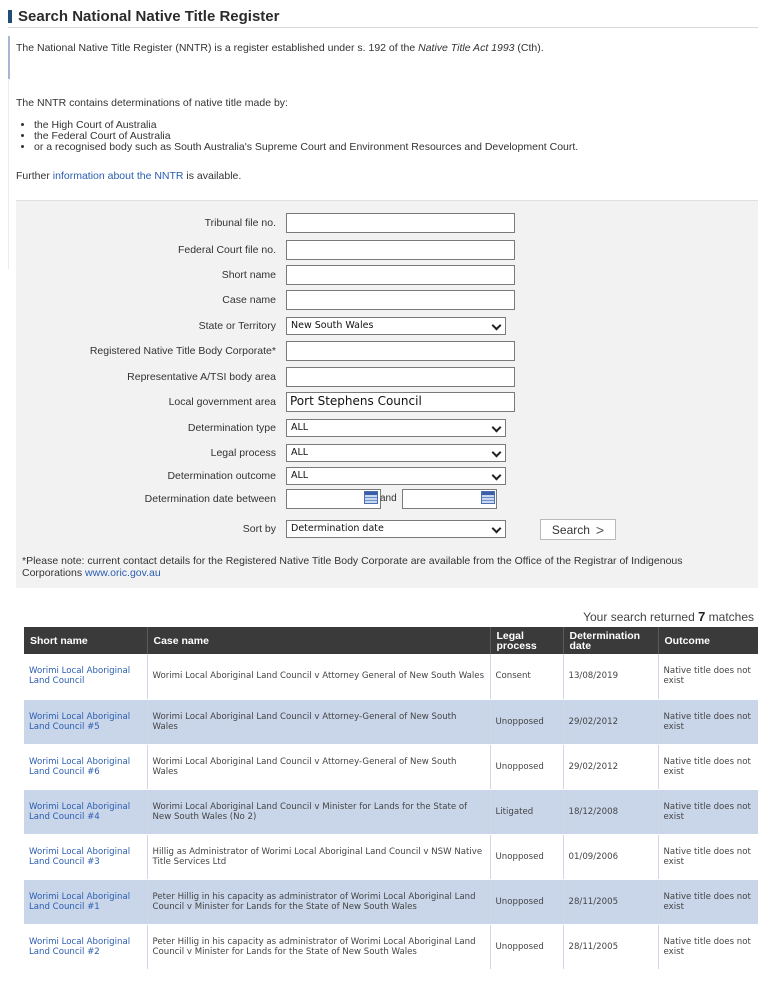 The height and width of the screenshot is (992, 758). Describe the element at coordinates (383, 17) in the screenshot. I see `page-heading: Search National Native Title Register` at that location.